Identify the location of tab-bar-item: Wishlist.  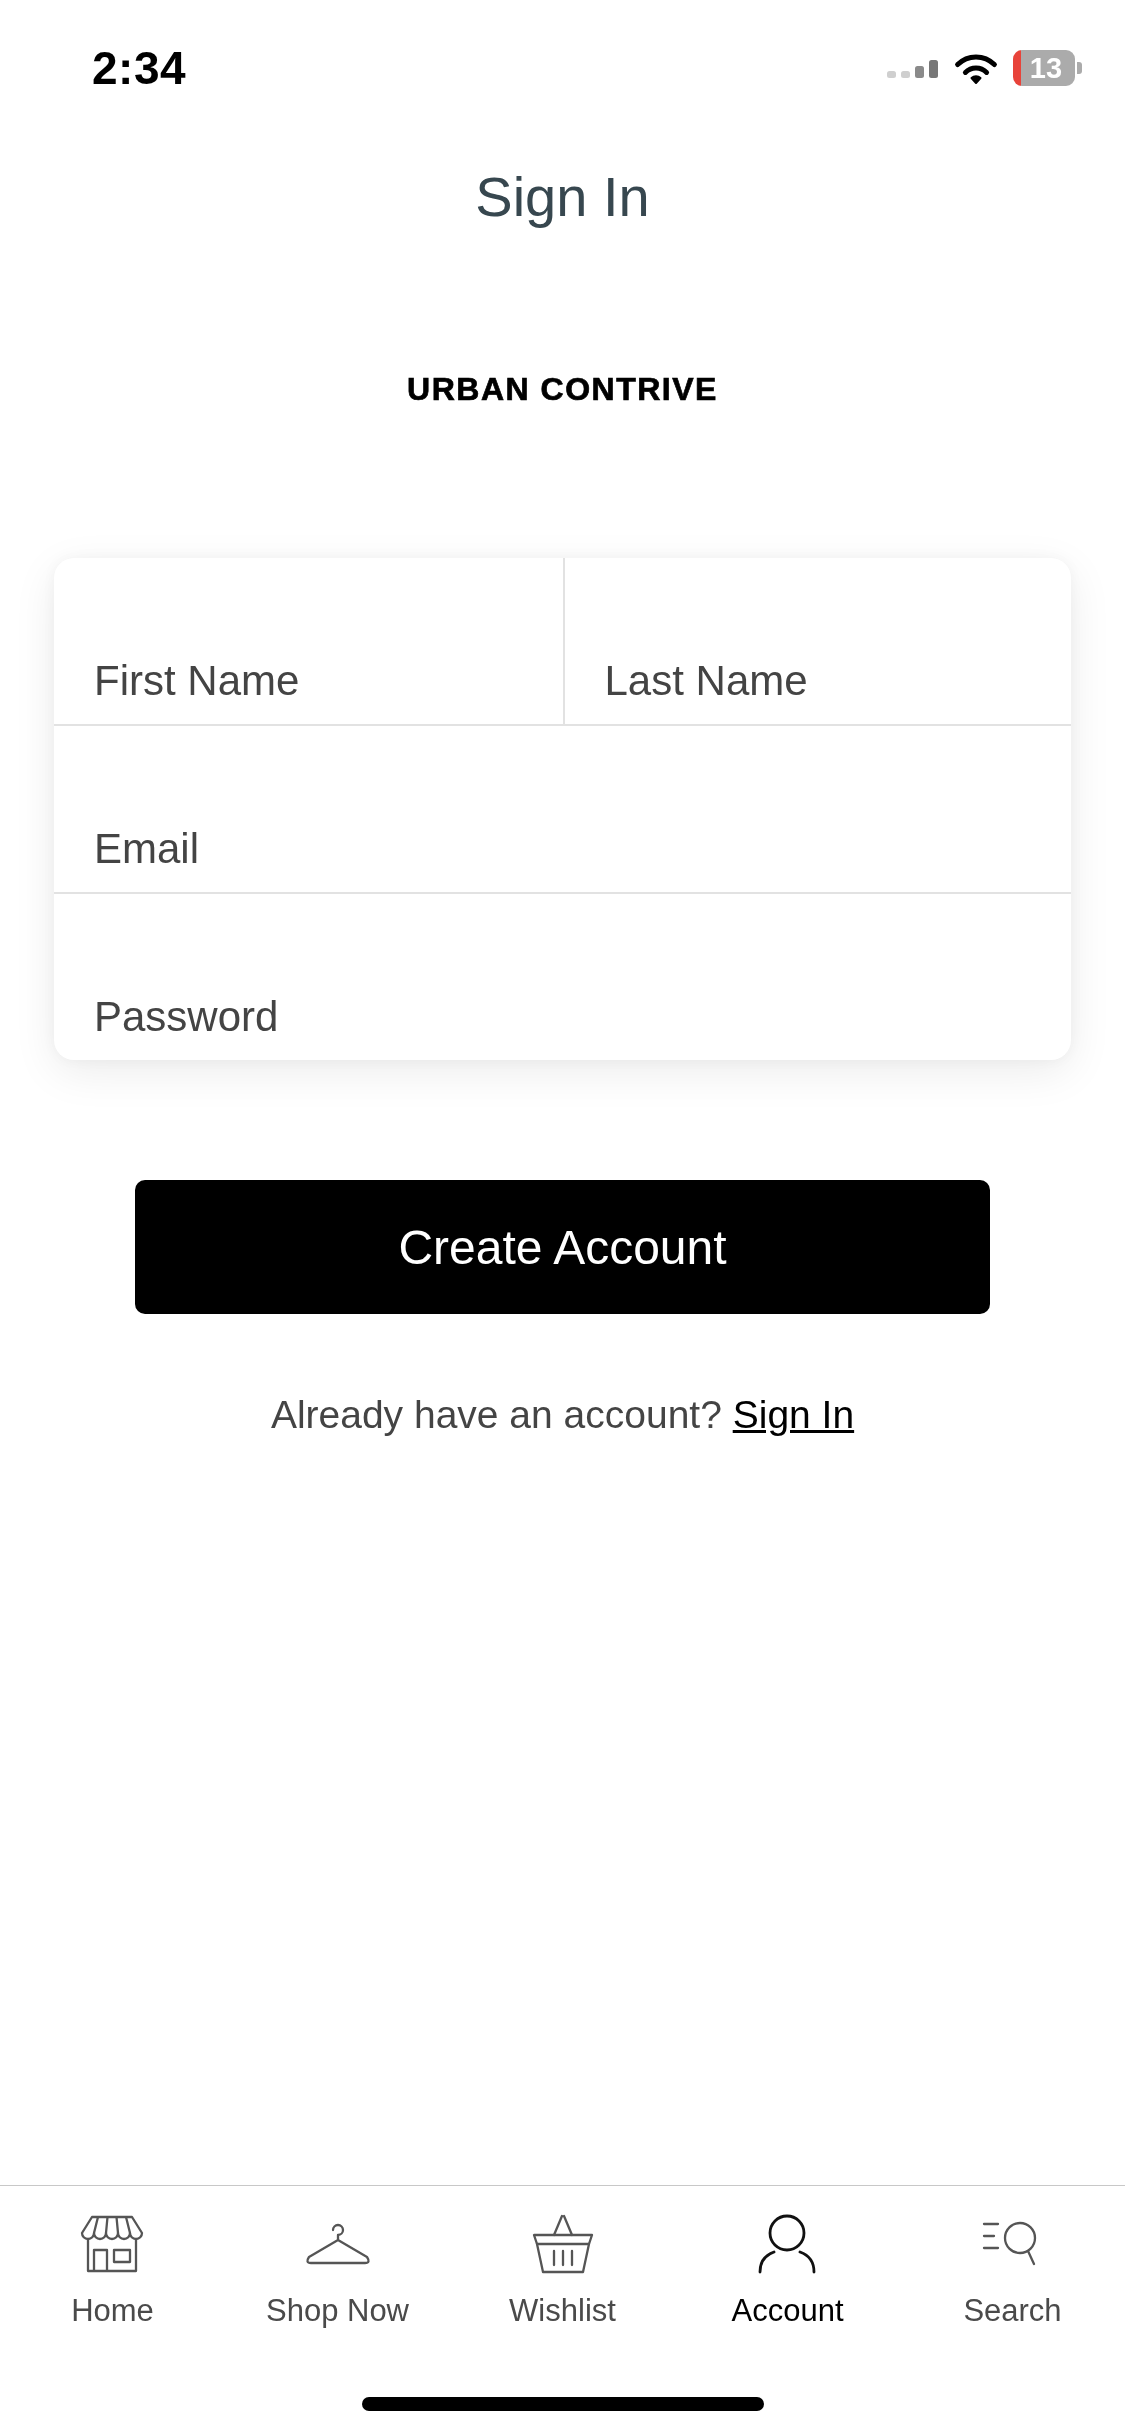
(562, 2271).